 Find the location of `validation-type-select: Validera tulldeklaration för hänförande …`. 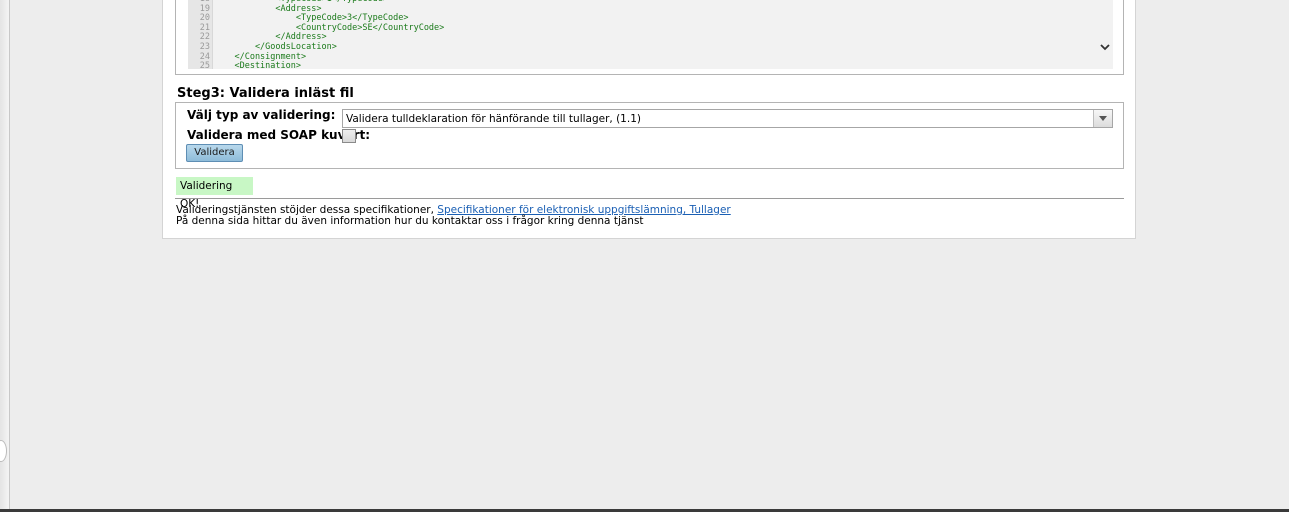

validation-type-select: Validera tulldeklaration för hänförande … is located at coordinates (727, 118).